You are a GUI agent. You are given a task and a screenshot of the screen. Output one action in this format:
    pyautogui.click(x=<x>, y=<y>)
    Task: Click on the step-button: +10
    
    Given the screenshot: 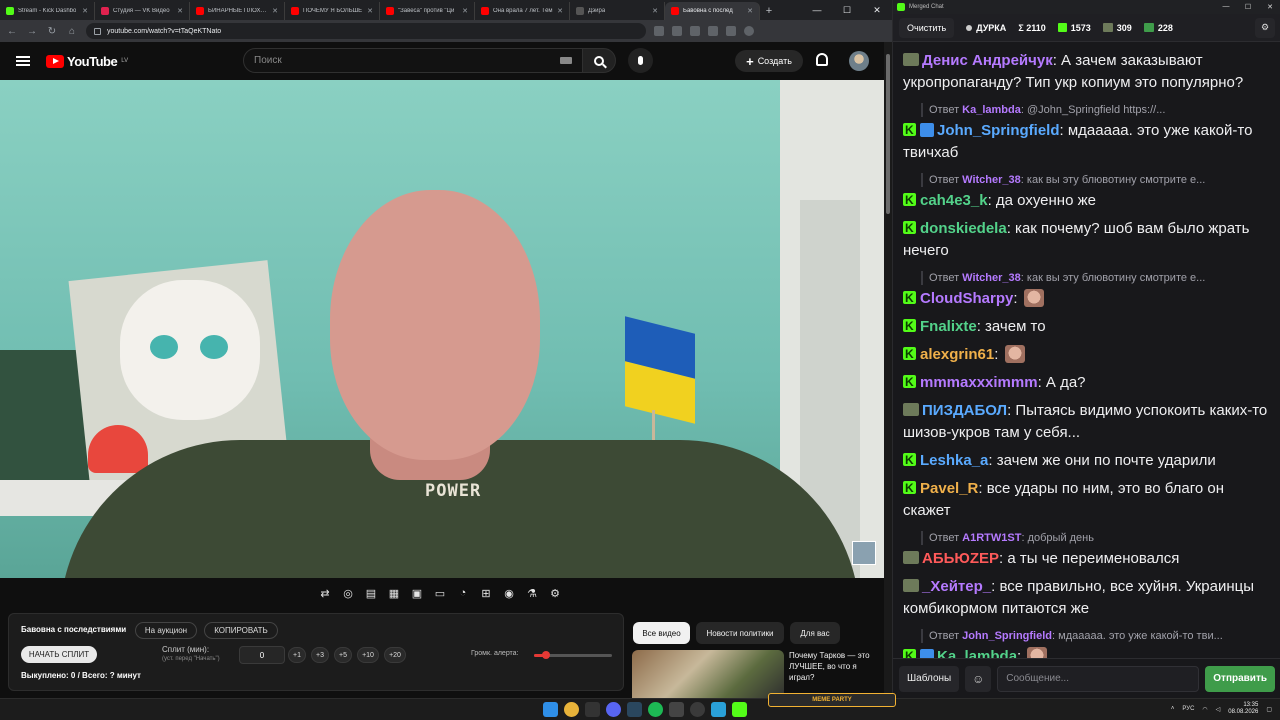 What is the action you would take?
    pyautogui.click(x=368, y=655)
    